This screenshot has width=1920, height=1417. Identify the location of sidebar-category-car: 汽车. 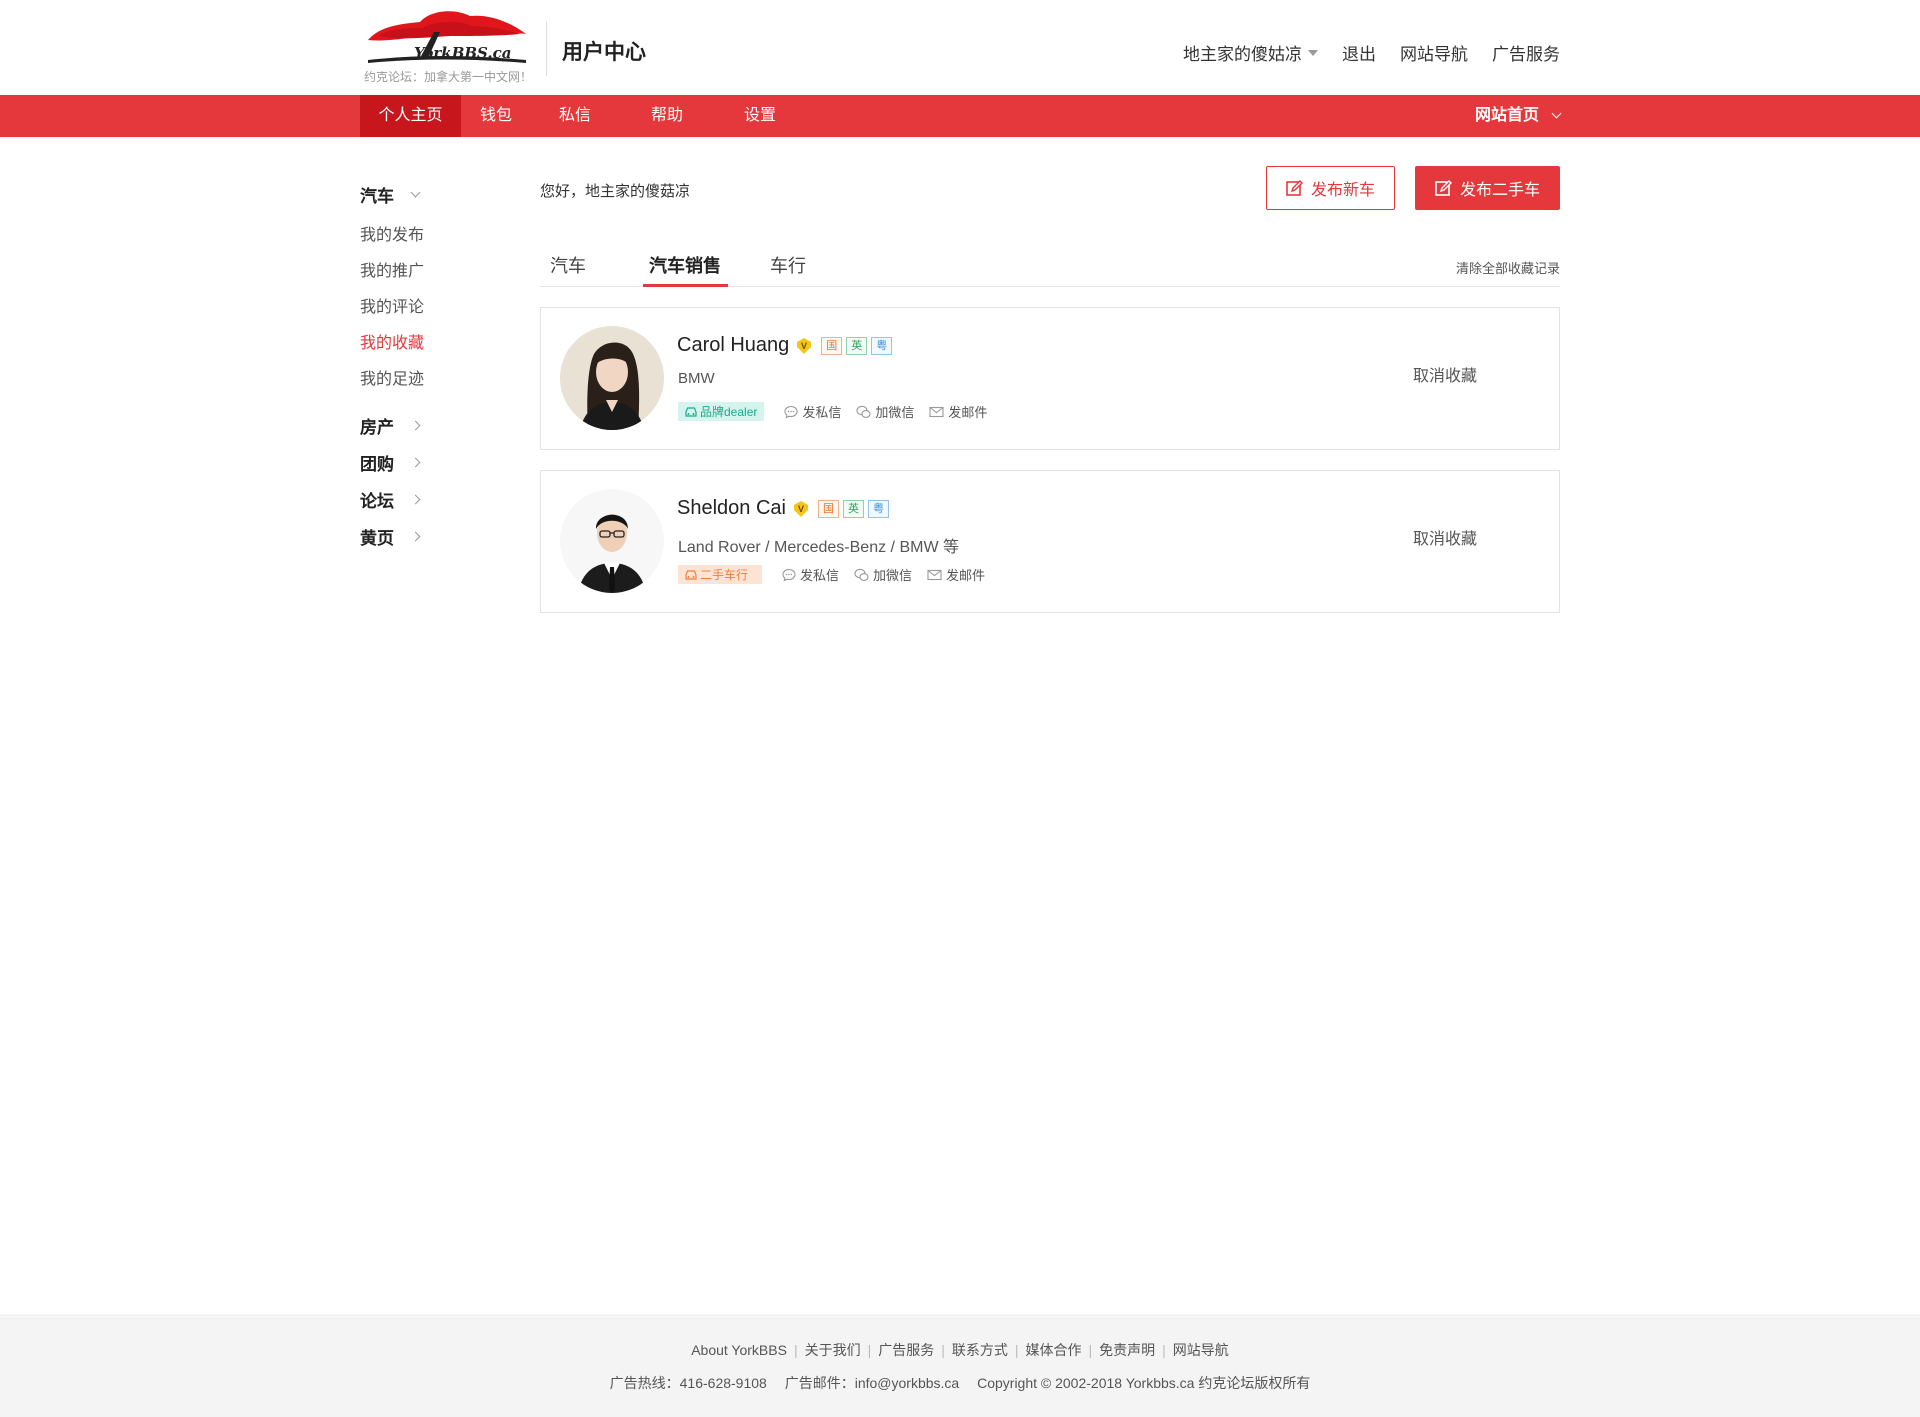
(390, 194).